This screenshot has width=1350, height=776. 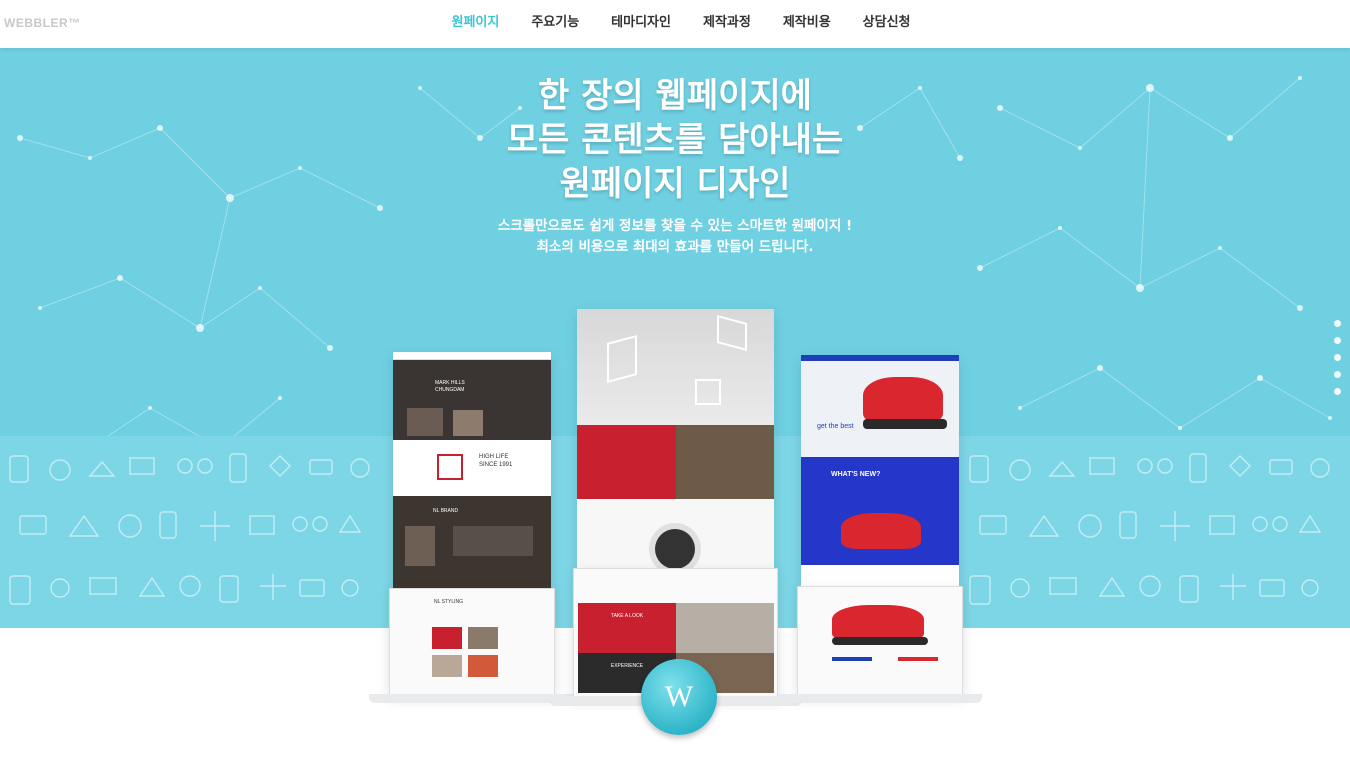 I want to click on left-laptop-screen: NL STYLING, so click(x=472, y=642).